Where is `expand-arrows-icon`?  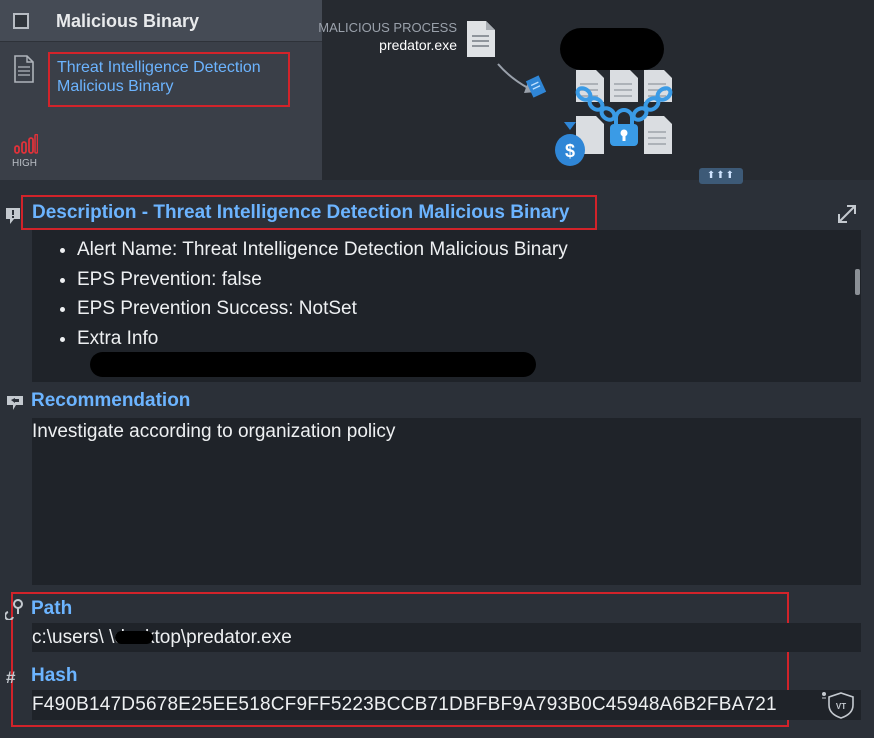 expand-arrows-icon is located at coordinates (847, 214).